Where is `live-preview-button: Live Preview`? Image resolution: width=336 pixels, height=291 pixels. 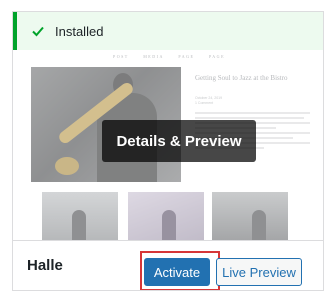 live-preview-button: Live Preview is located at coordinates (259, 272).